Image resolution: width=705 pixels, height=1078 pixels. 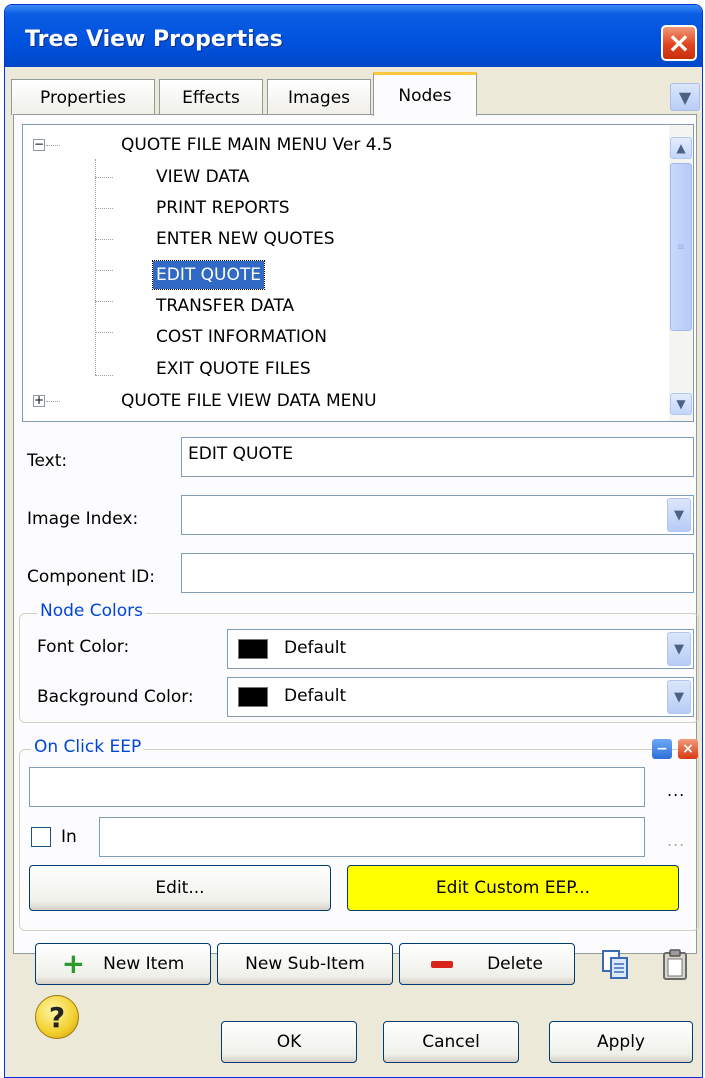 I want to click on tab-effects: Effects, so click(x=211, y=97).